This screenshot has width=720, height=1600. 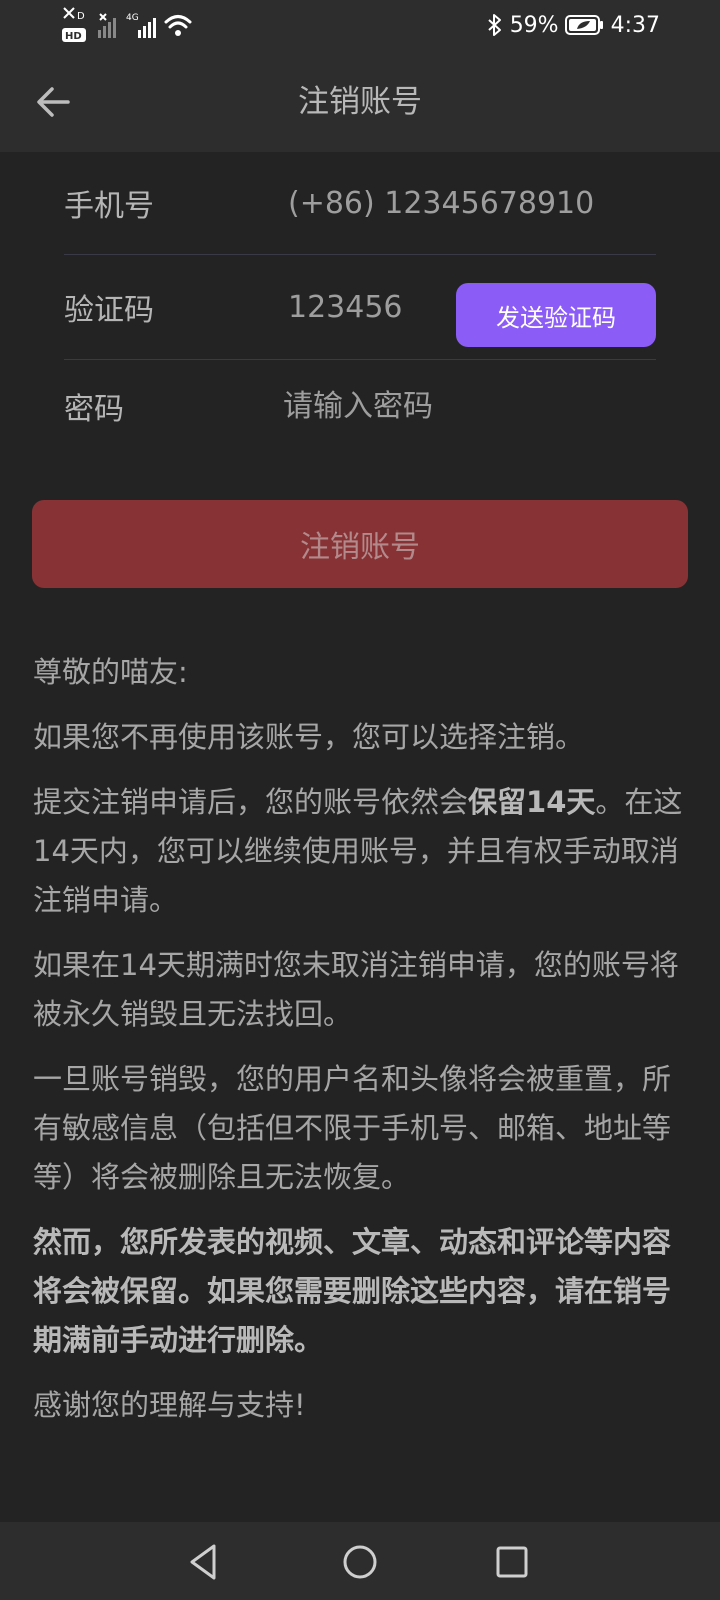 I want to click on notice-paragraph-1: 如果您不再使用该账号，您可以选择注销。, so click(x=309, y=737).